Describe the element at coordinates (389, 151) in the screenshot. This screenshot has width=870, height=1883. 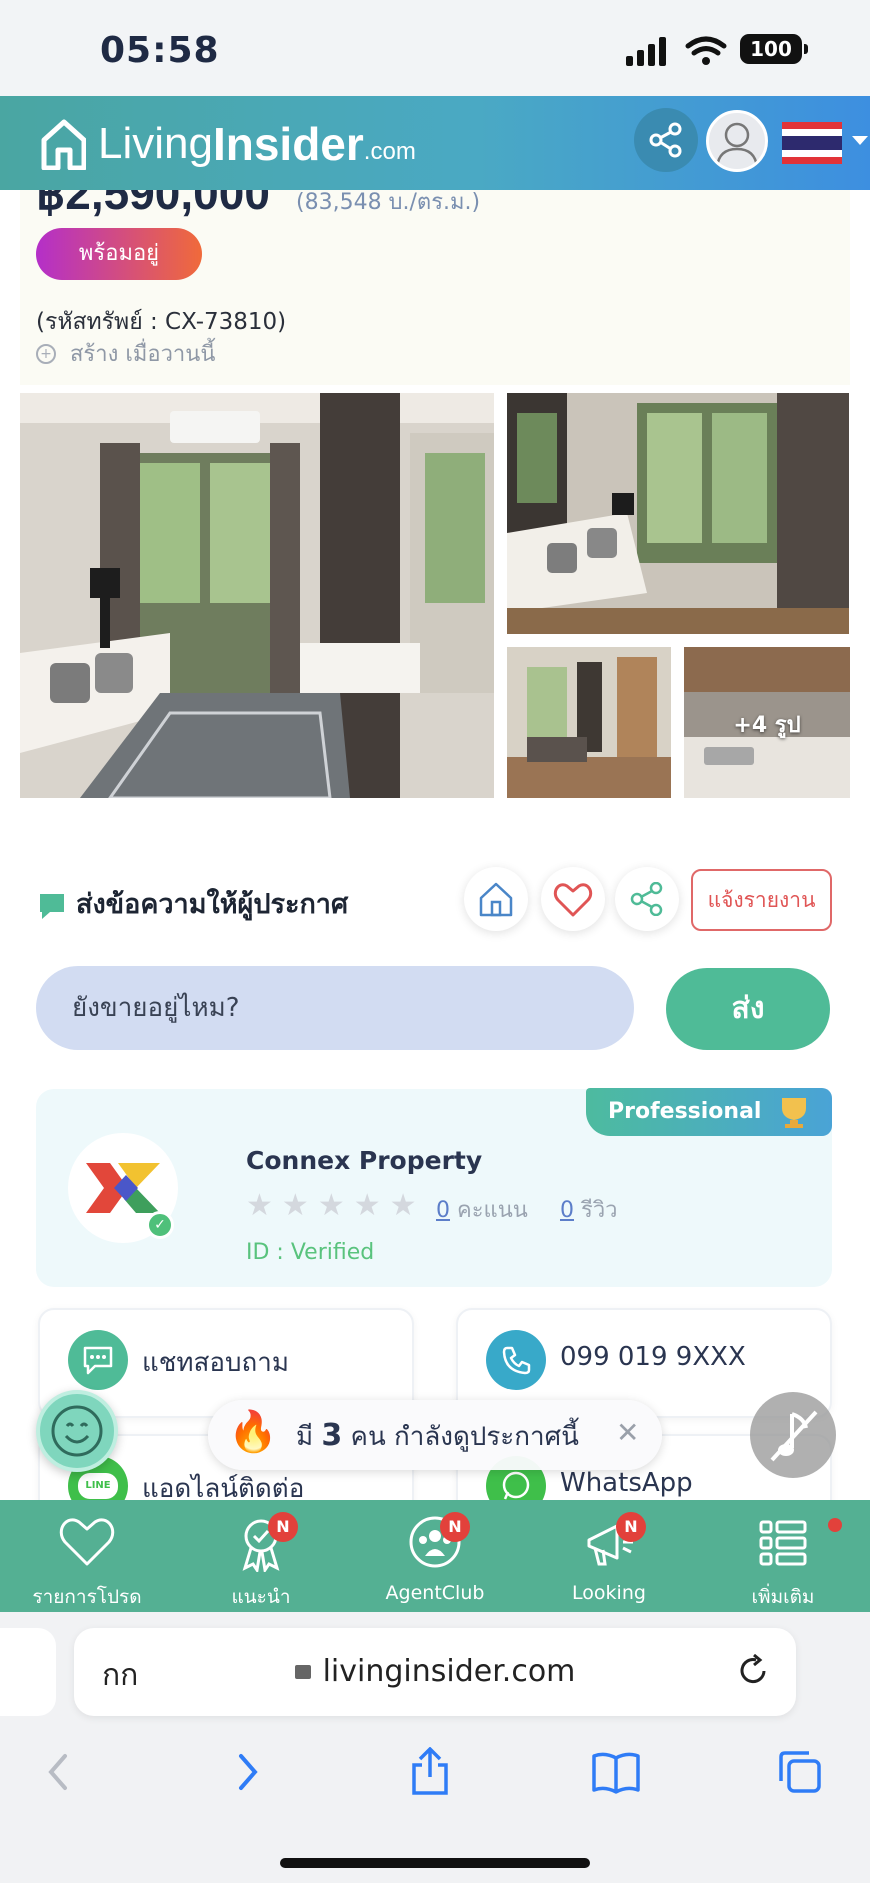
I see `logo-suffix: .com` at that location.